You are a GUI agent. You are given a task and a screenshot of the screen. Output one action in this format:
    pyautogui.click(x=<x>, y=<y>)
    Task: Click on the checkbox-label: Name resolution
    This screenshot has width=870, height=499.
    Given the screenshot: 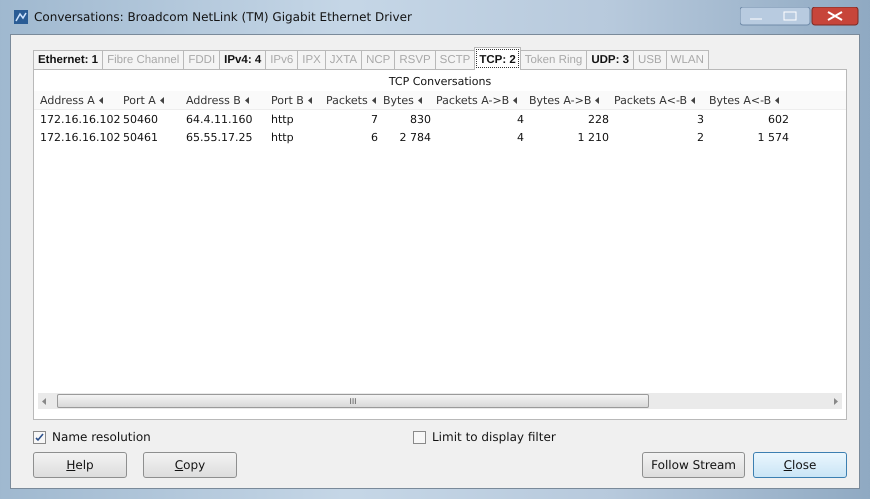 What is the action you would take?
    pyautogui.click(x=101, y=437)
    